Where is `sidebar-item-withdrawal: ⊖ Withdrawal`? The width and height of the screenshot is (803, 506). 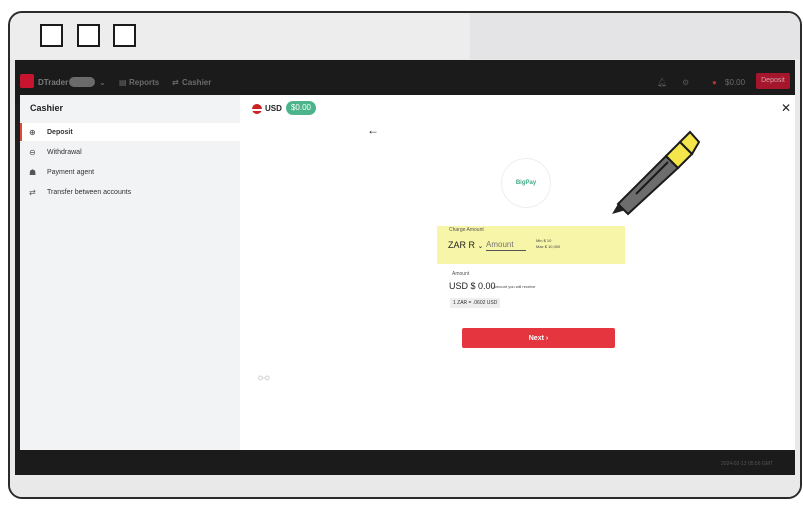
sidebar-item-withdrawal: ⊖ Withdrawal is located at coordinates (130, 152).